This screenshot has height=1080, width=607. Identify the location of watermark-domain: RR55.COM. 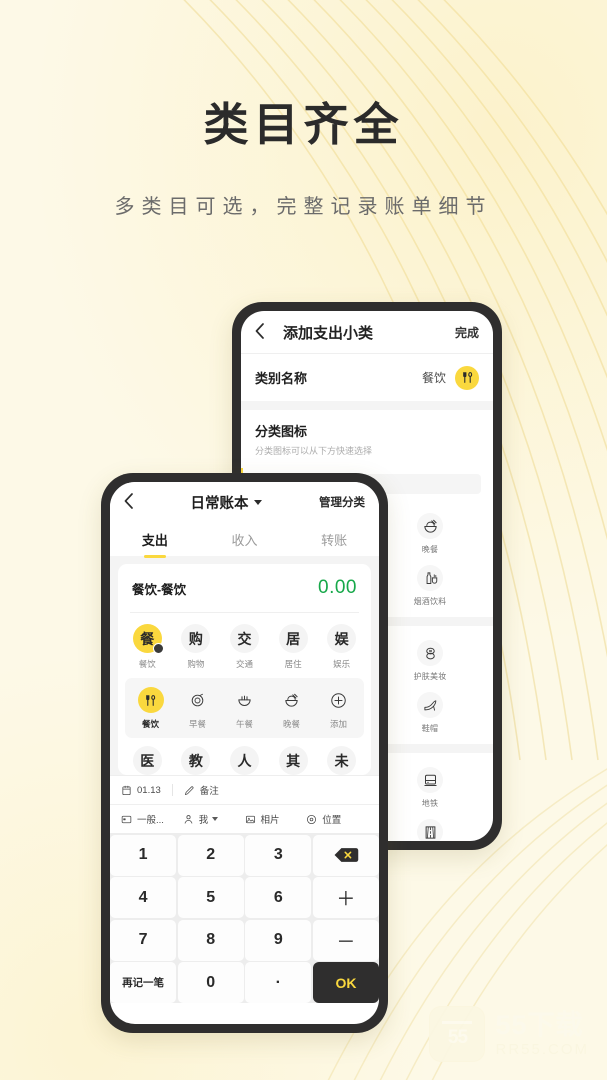
(542, 1049).